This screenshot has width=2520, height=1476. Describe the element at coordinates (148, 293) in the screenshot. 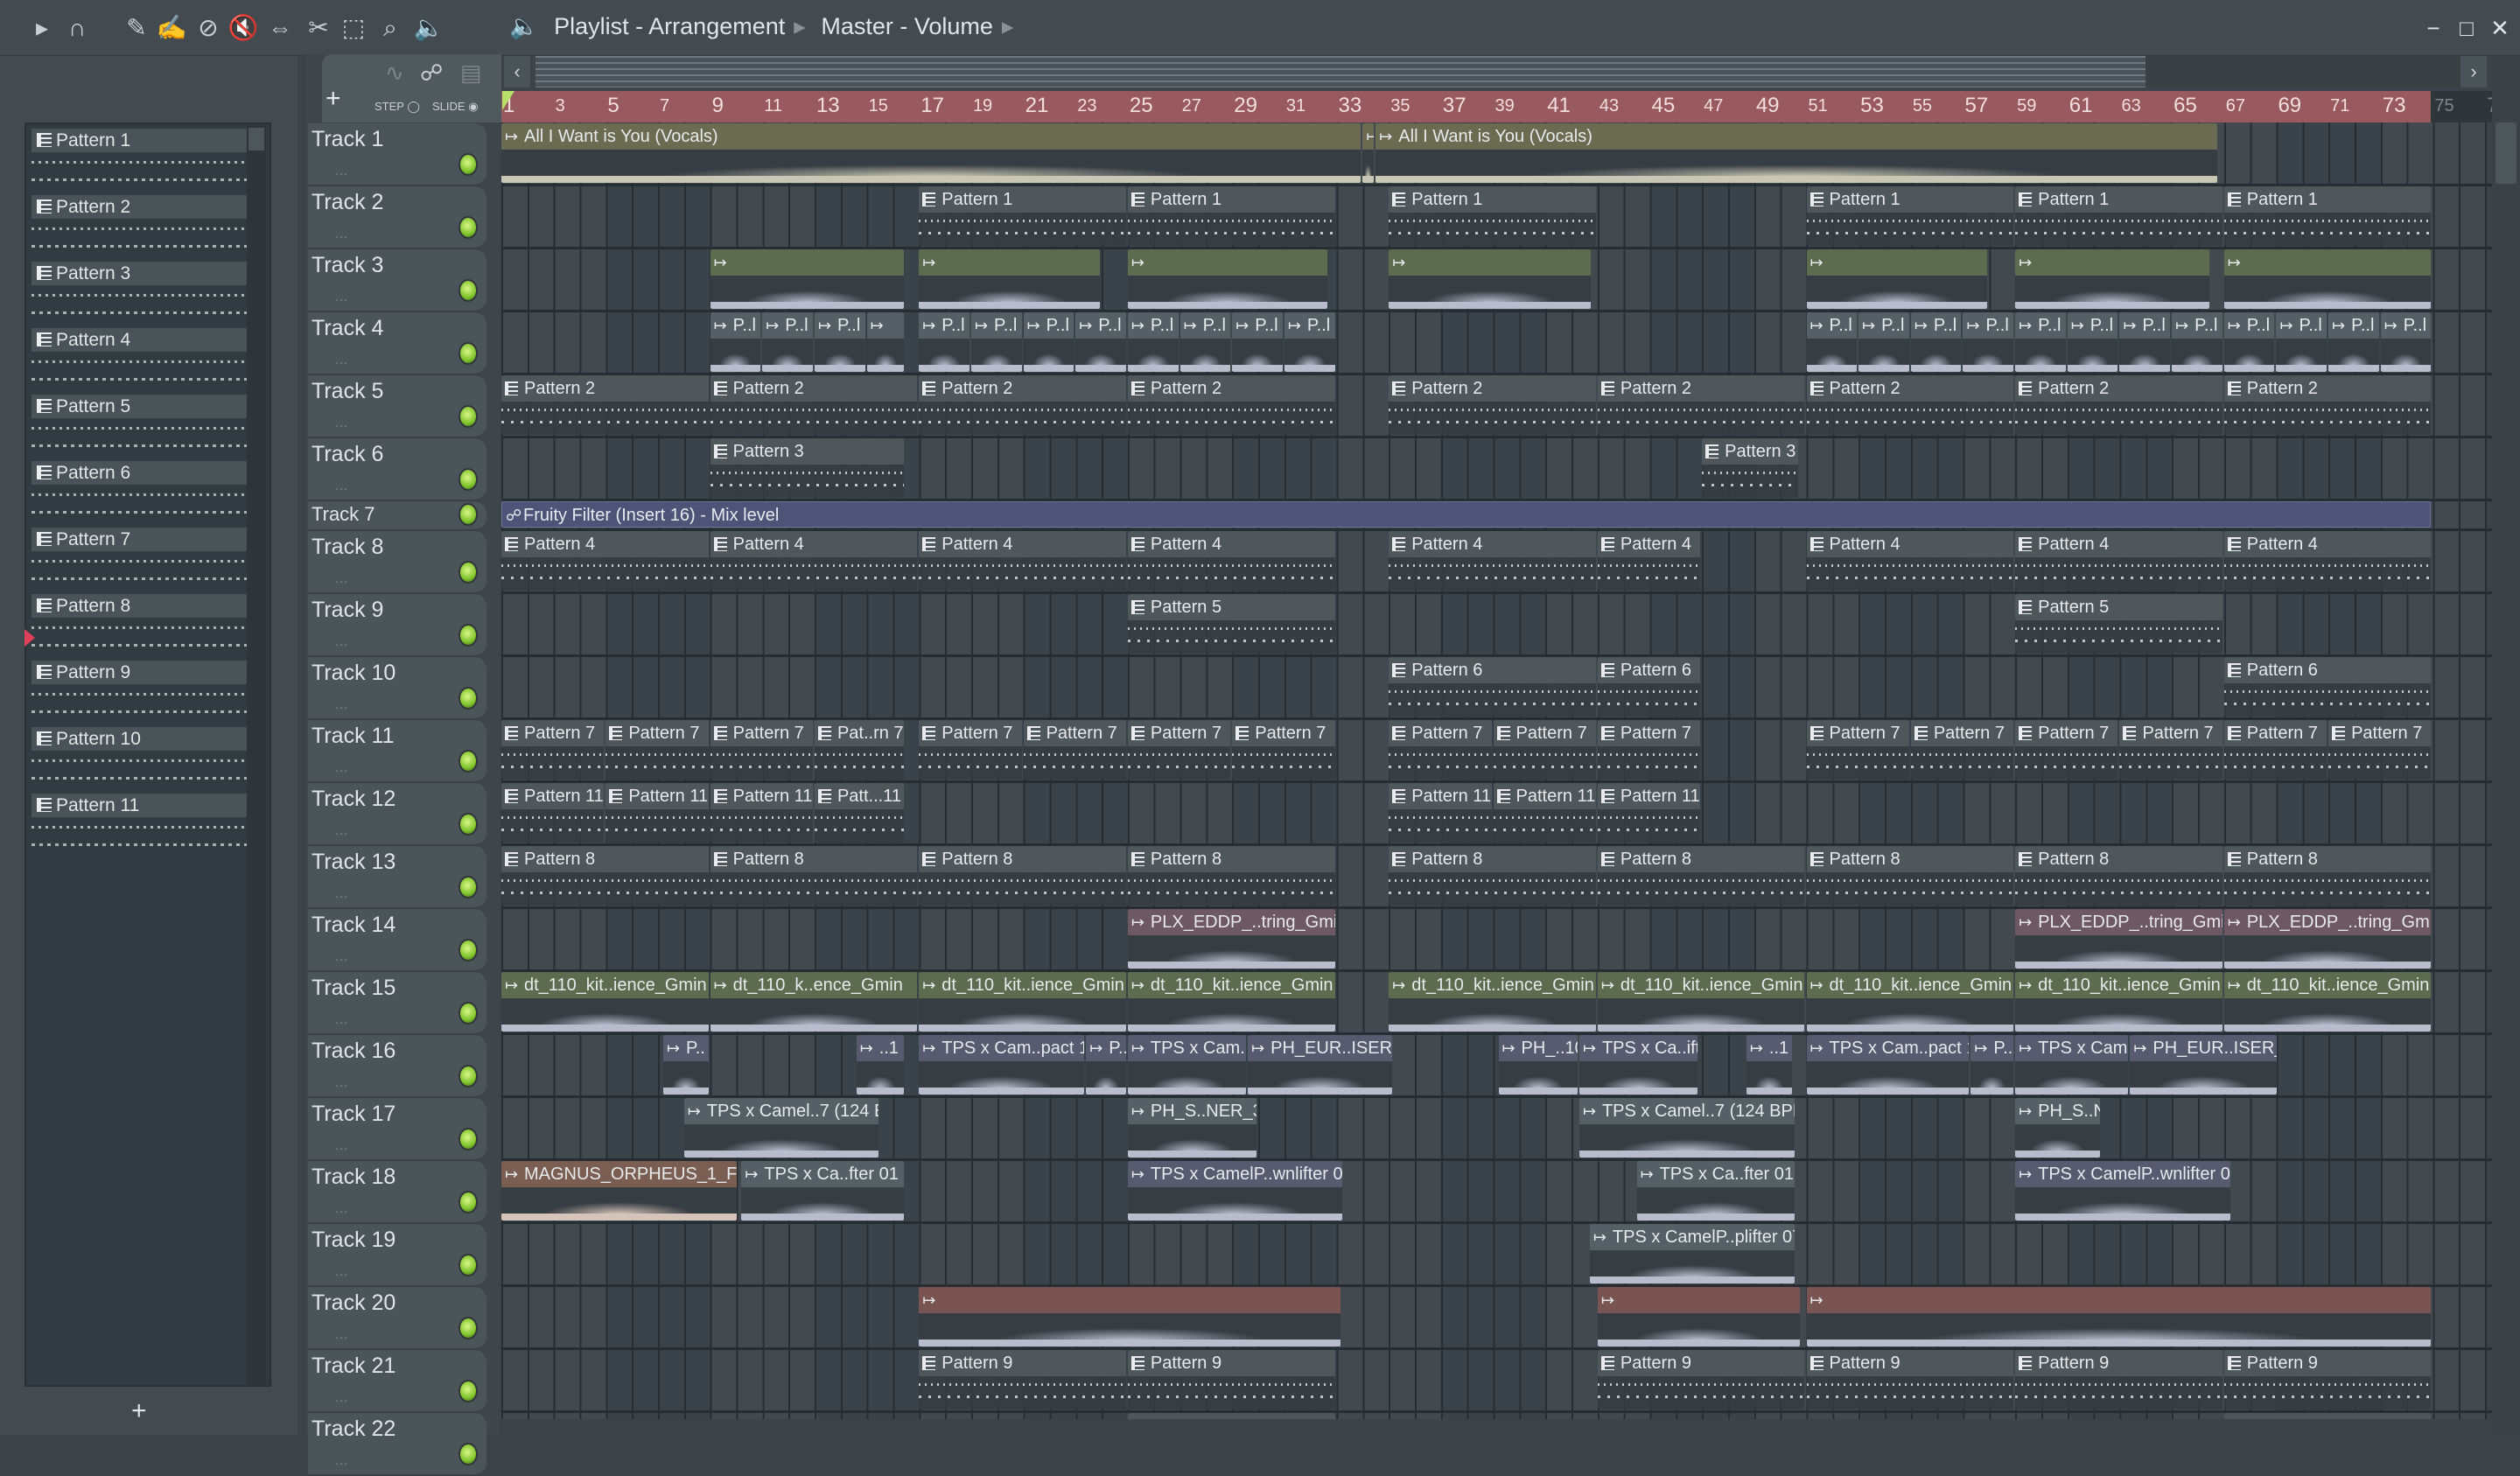

I see `pattern-list-item: Pattern 3` at that location.